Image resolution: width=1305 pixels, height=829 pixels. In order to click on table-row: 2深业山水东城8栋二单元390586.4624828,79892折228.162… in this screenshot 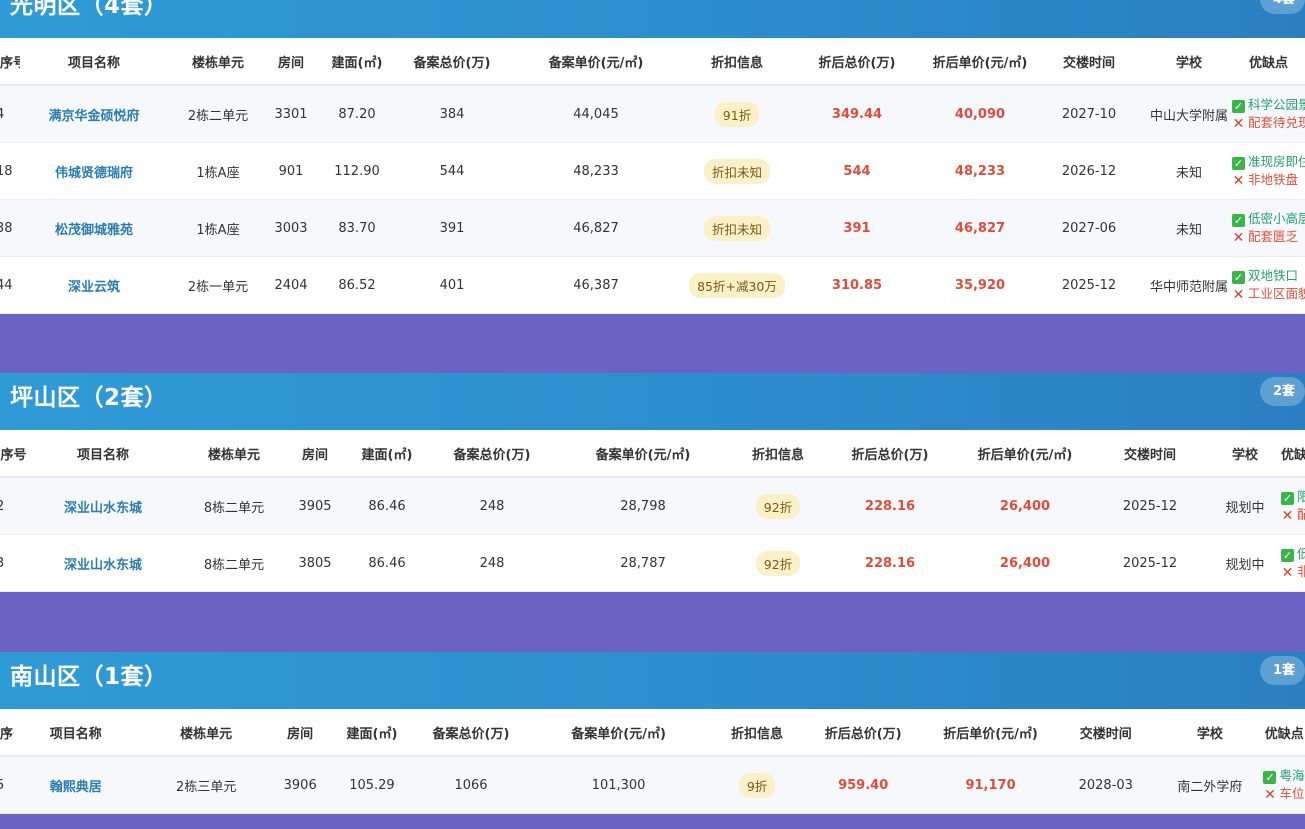, I will do `click(652, 506)`.